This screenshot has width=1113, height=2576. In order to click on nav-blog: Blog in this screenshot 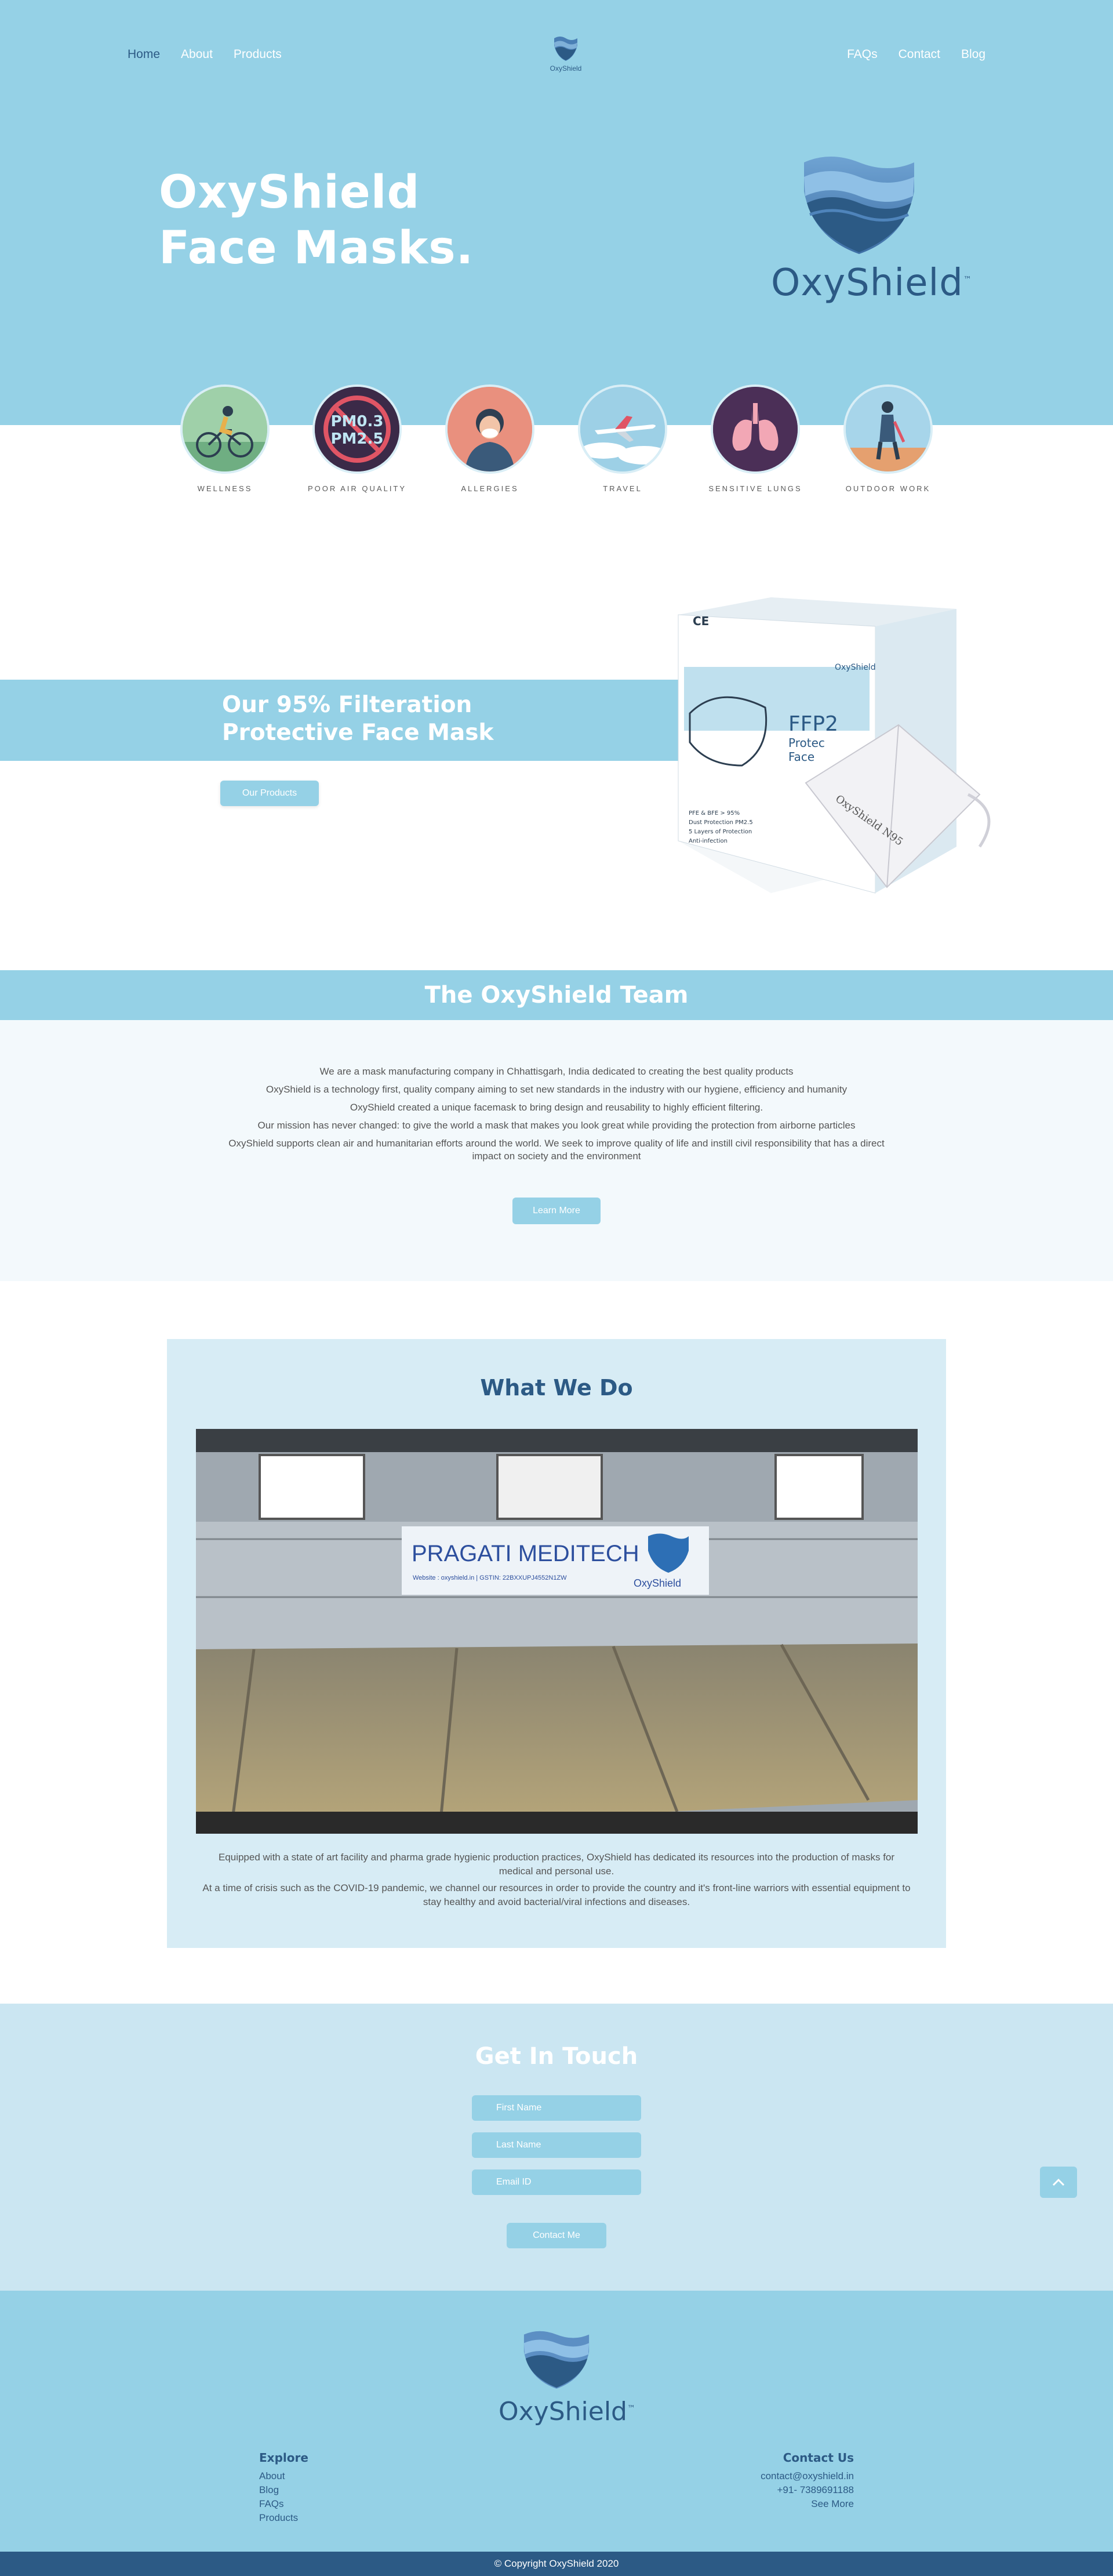, I will do `click(973, 54)`.